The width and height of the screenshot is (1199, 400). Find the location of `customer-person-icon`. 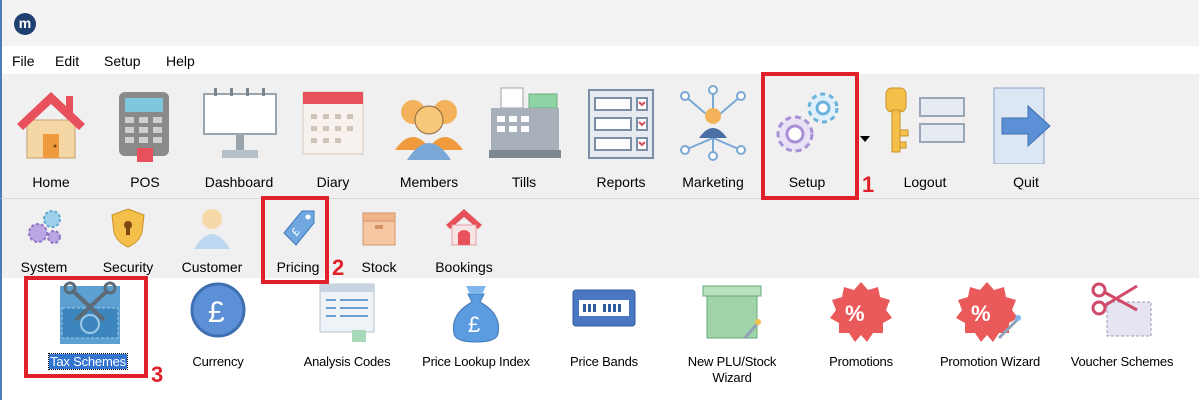

customer-person-icon is located at coordinates (212, 229).